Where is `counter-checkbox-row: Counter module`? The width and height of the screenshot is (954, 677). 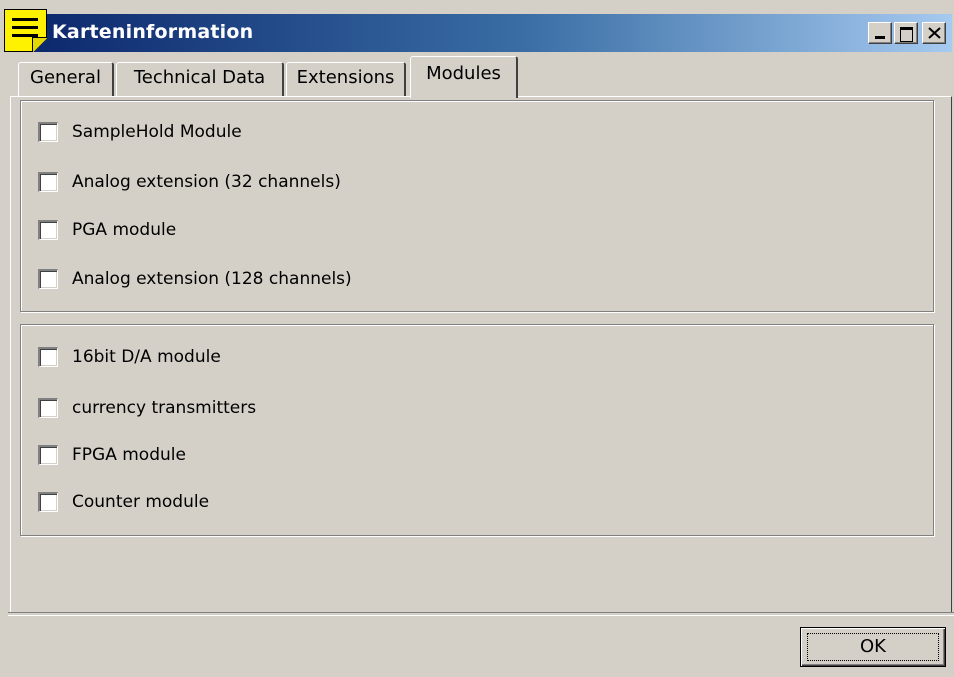
counter-checkbox-row: Counter module is located at coordinates (123, 502).